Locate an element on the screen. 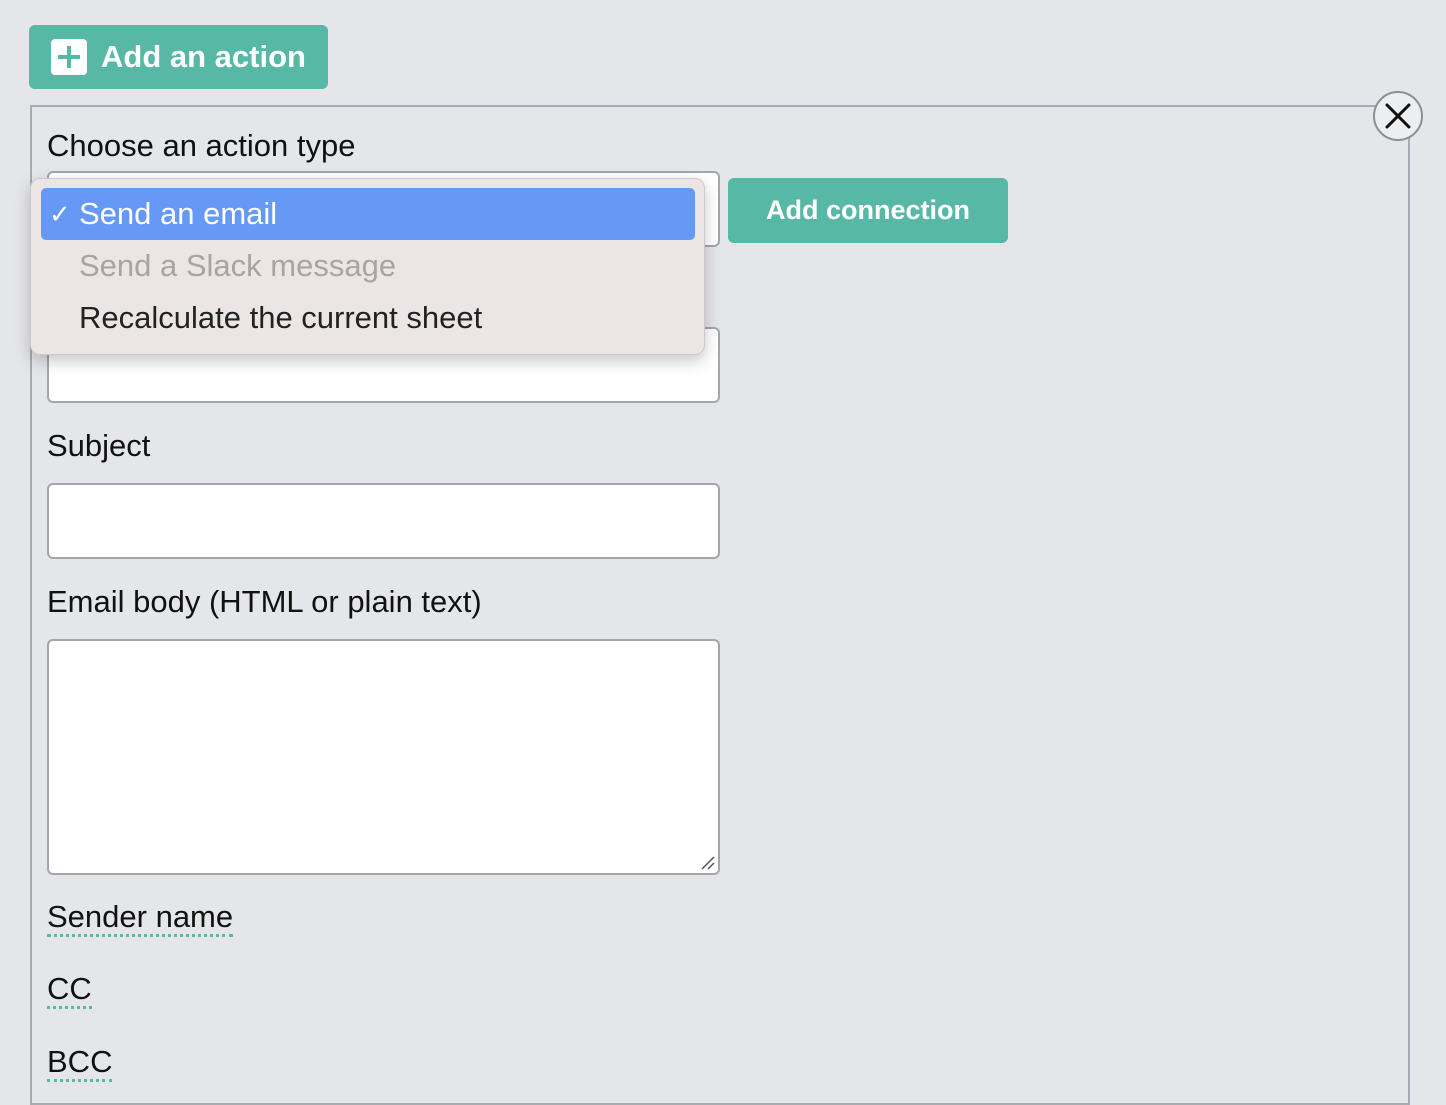 This screenshot has width=1446, height=1105. option-send-email: ✓ Send an email is located at coordinates (368, 214).